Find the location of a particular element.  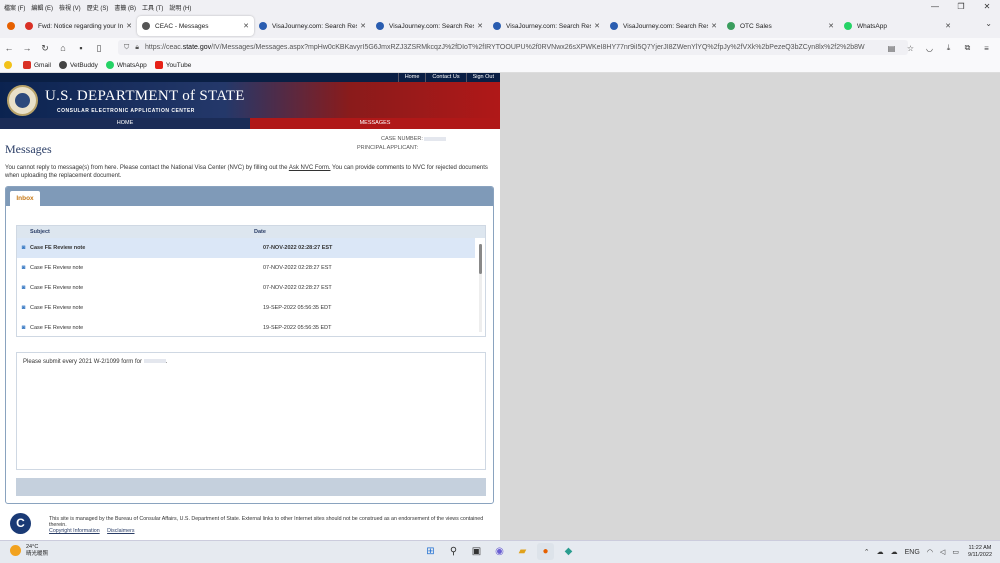

pocket-icon: ◡ is located at coordinates (929, 48).